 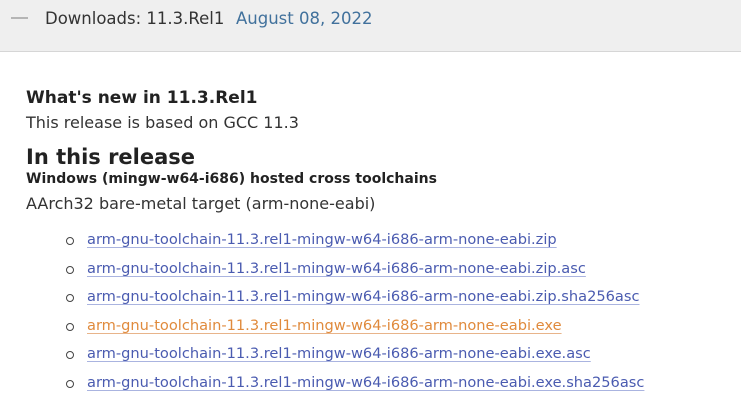 What do you see at coordinates (135, 18) in the screenshot?
I see `downloads-title: Downloads: 11.3.Rel1` at bounding box center [135, 18].